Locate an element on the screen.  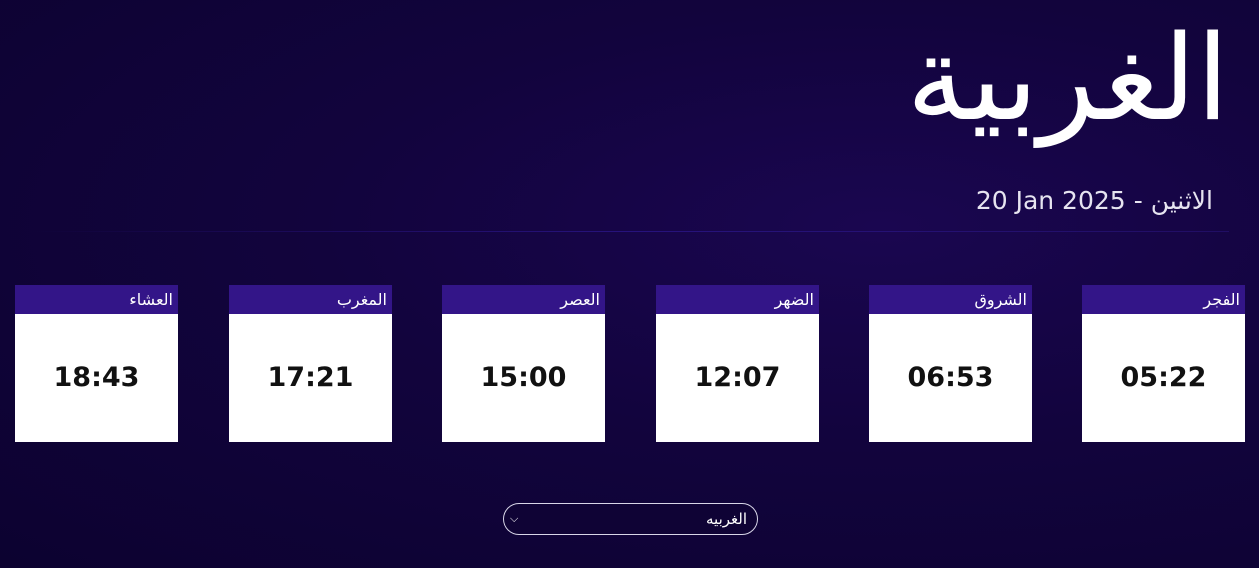
prayer-name: الشروق is located at coordinates (950, 299).